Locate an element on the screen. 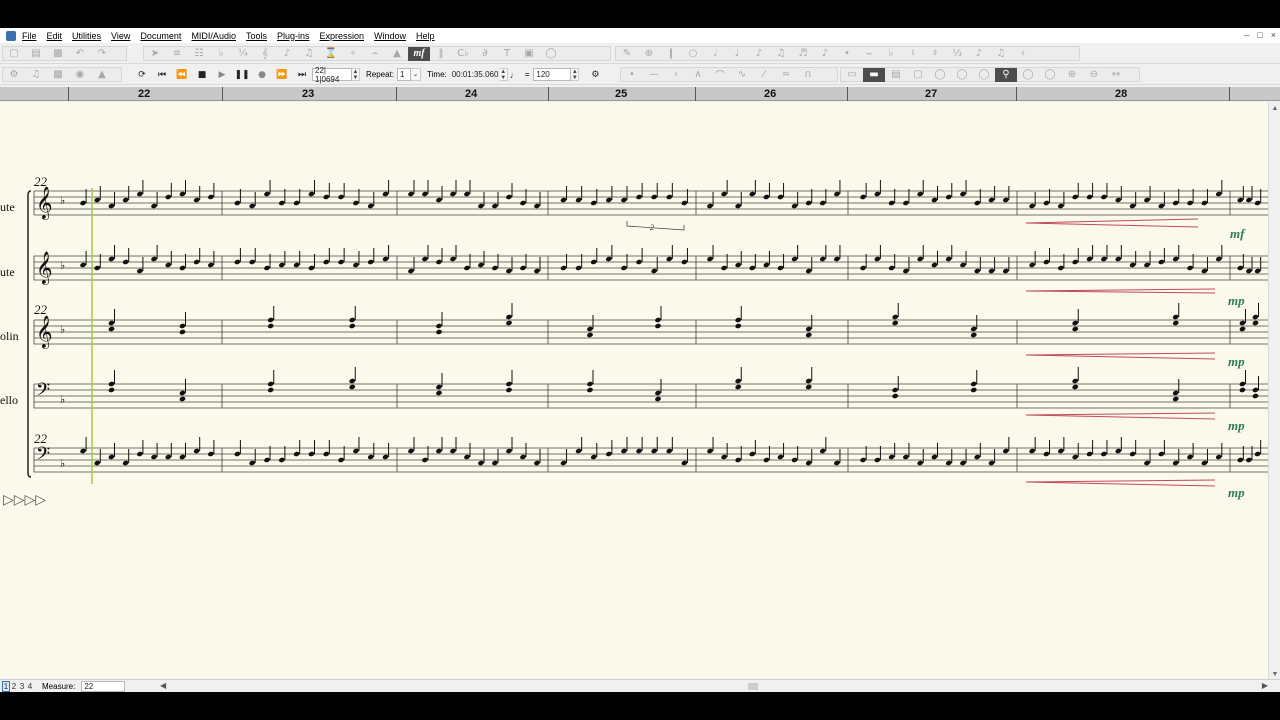 The height and width of the screenshot is (720, 1280). sharp-icon: ♯ is located at coordinates (935, 54).